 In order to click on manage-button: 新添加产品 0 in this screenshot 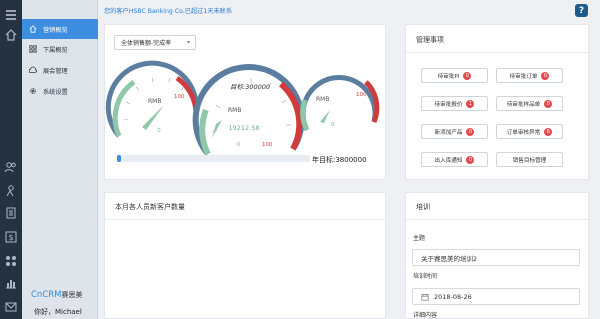, I will do `click(454, 131)`.